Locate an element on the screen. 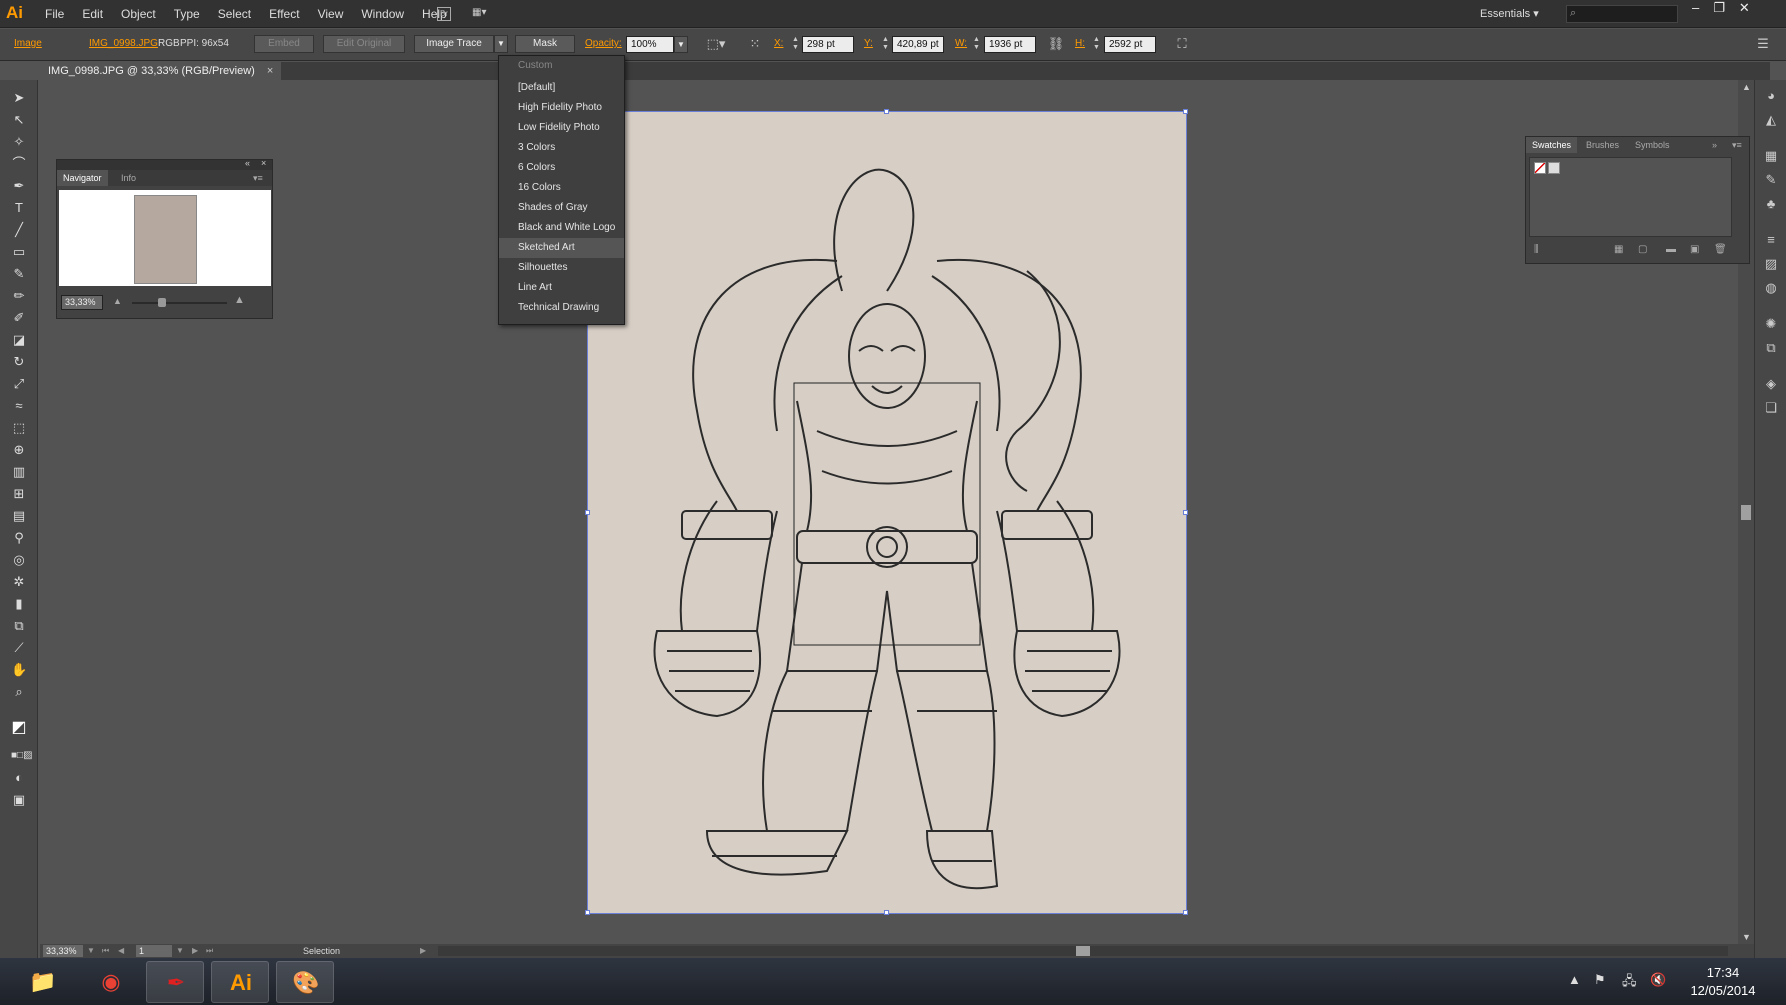 This screenshot has height=1005, width=1786. taskbar-illustrator: Ai is located at coordinates (240, 982).